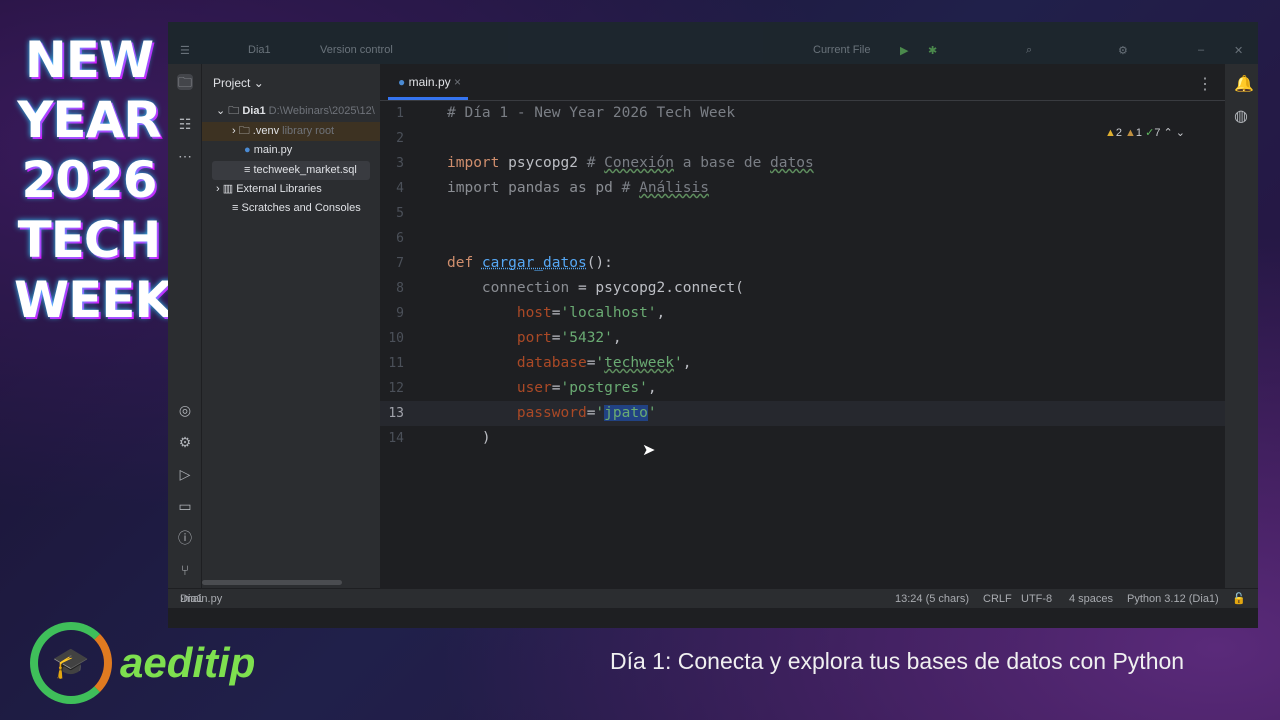  I want to click on debug-icon: ✱, so click(932, 50).